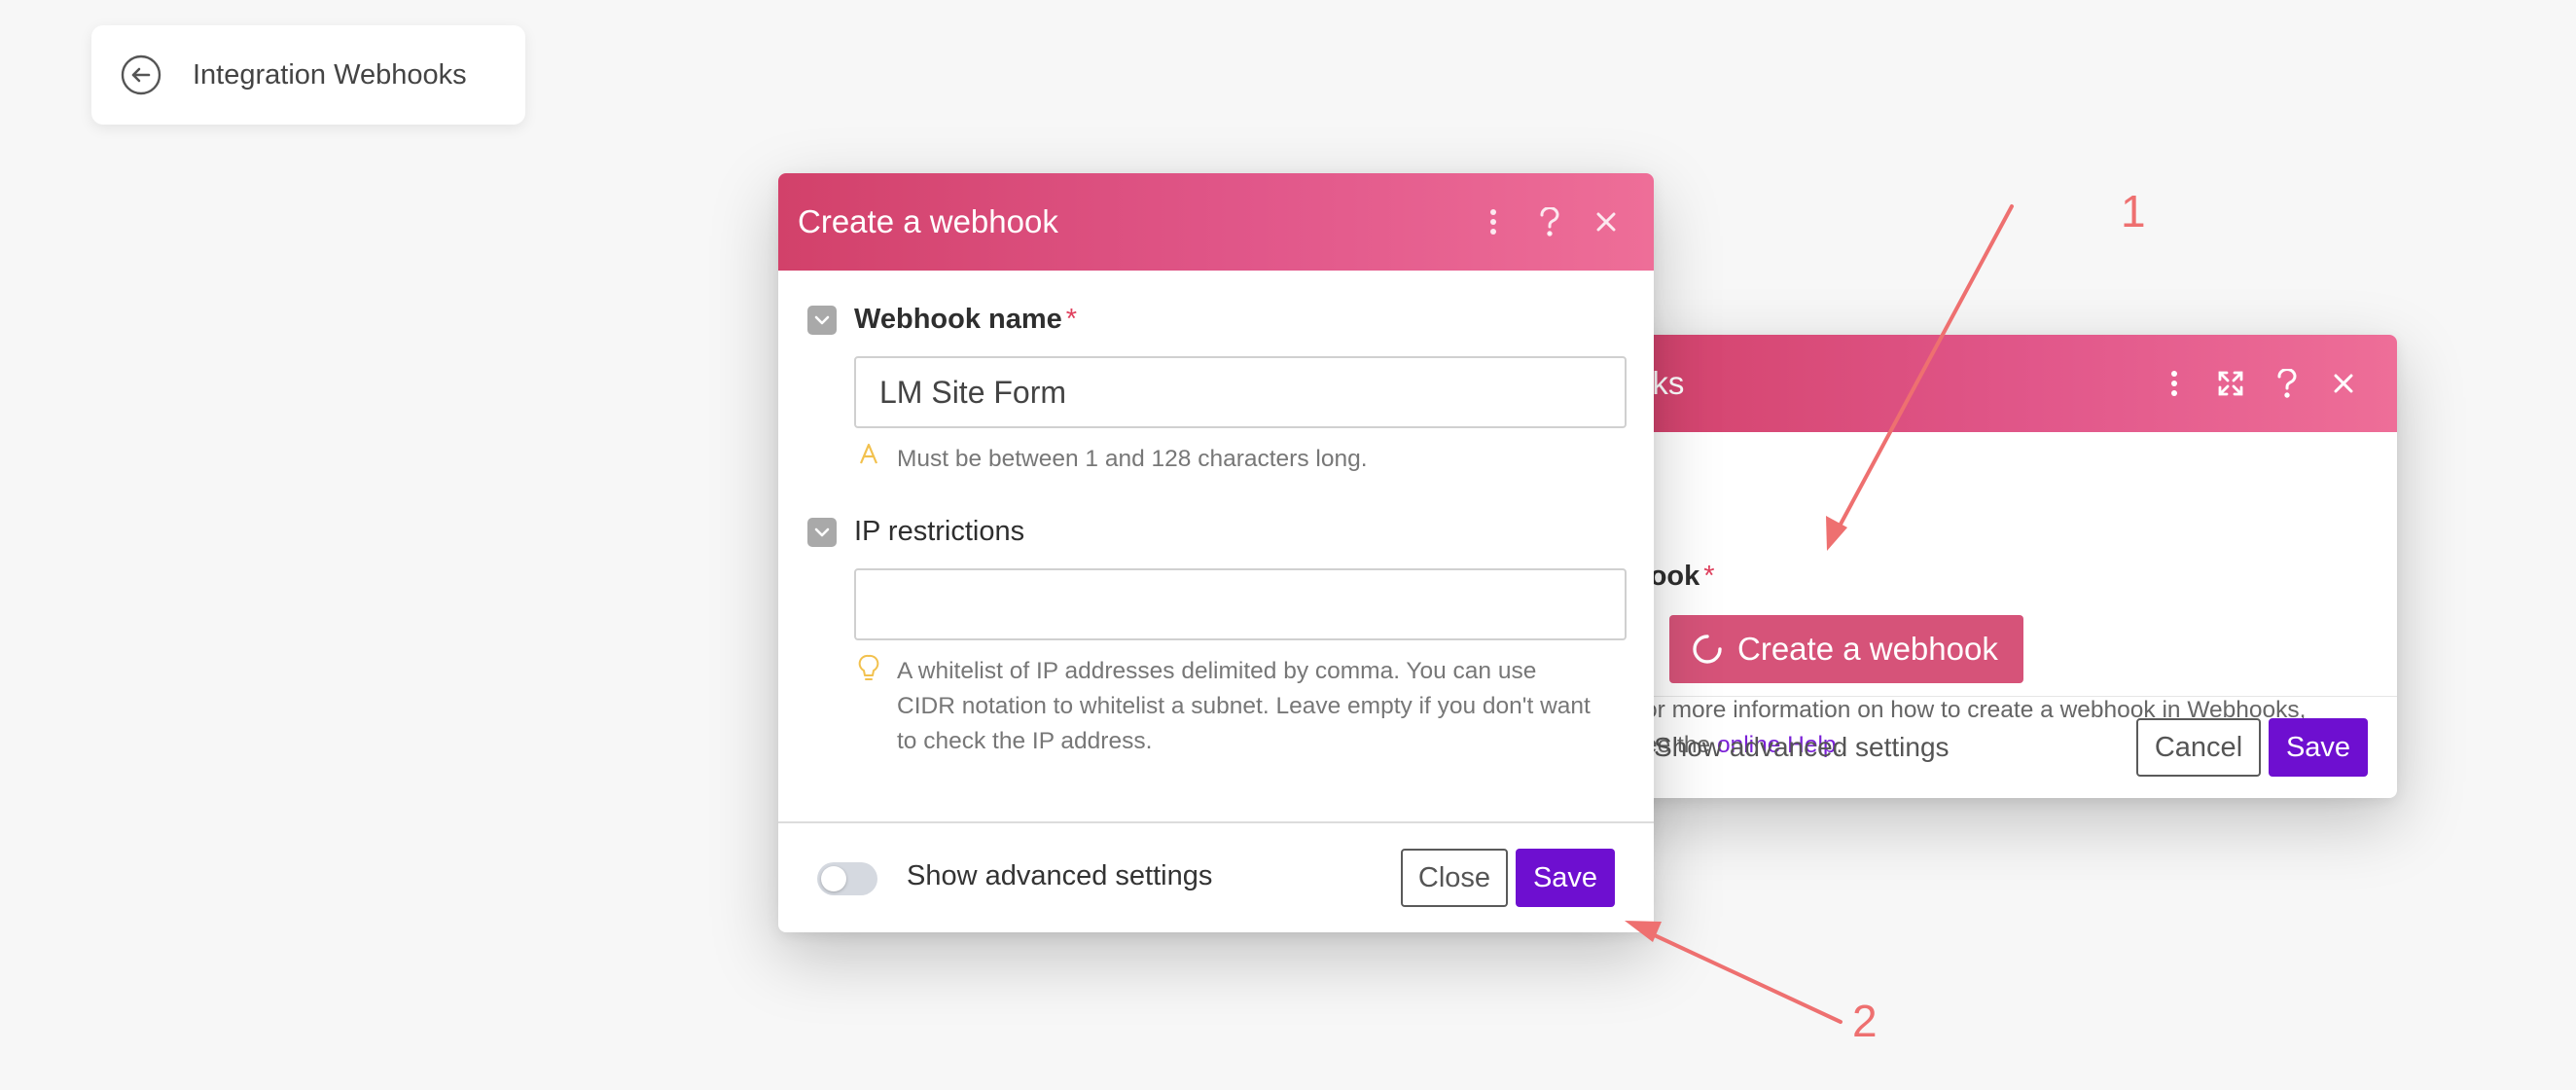 The height and width of the screenshot is (1090, 2576). What do you see at coordinates (966, 319) in the screenshot?
I see `webhook-name-label: Webhook name *` at bounding box center [966, 319].